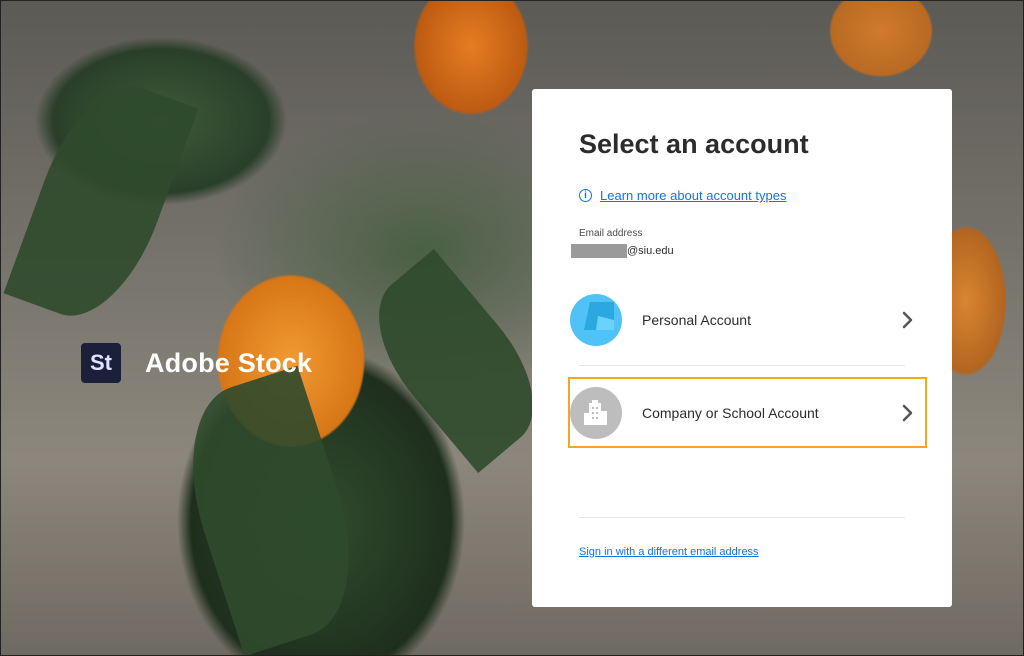 The width and height of the screenshot is (1024, 656). What do you see at coordinates (596, 320) in the screenshot?
I see `personal-account-icon` at bounding box center [596, 320].